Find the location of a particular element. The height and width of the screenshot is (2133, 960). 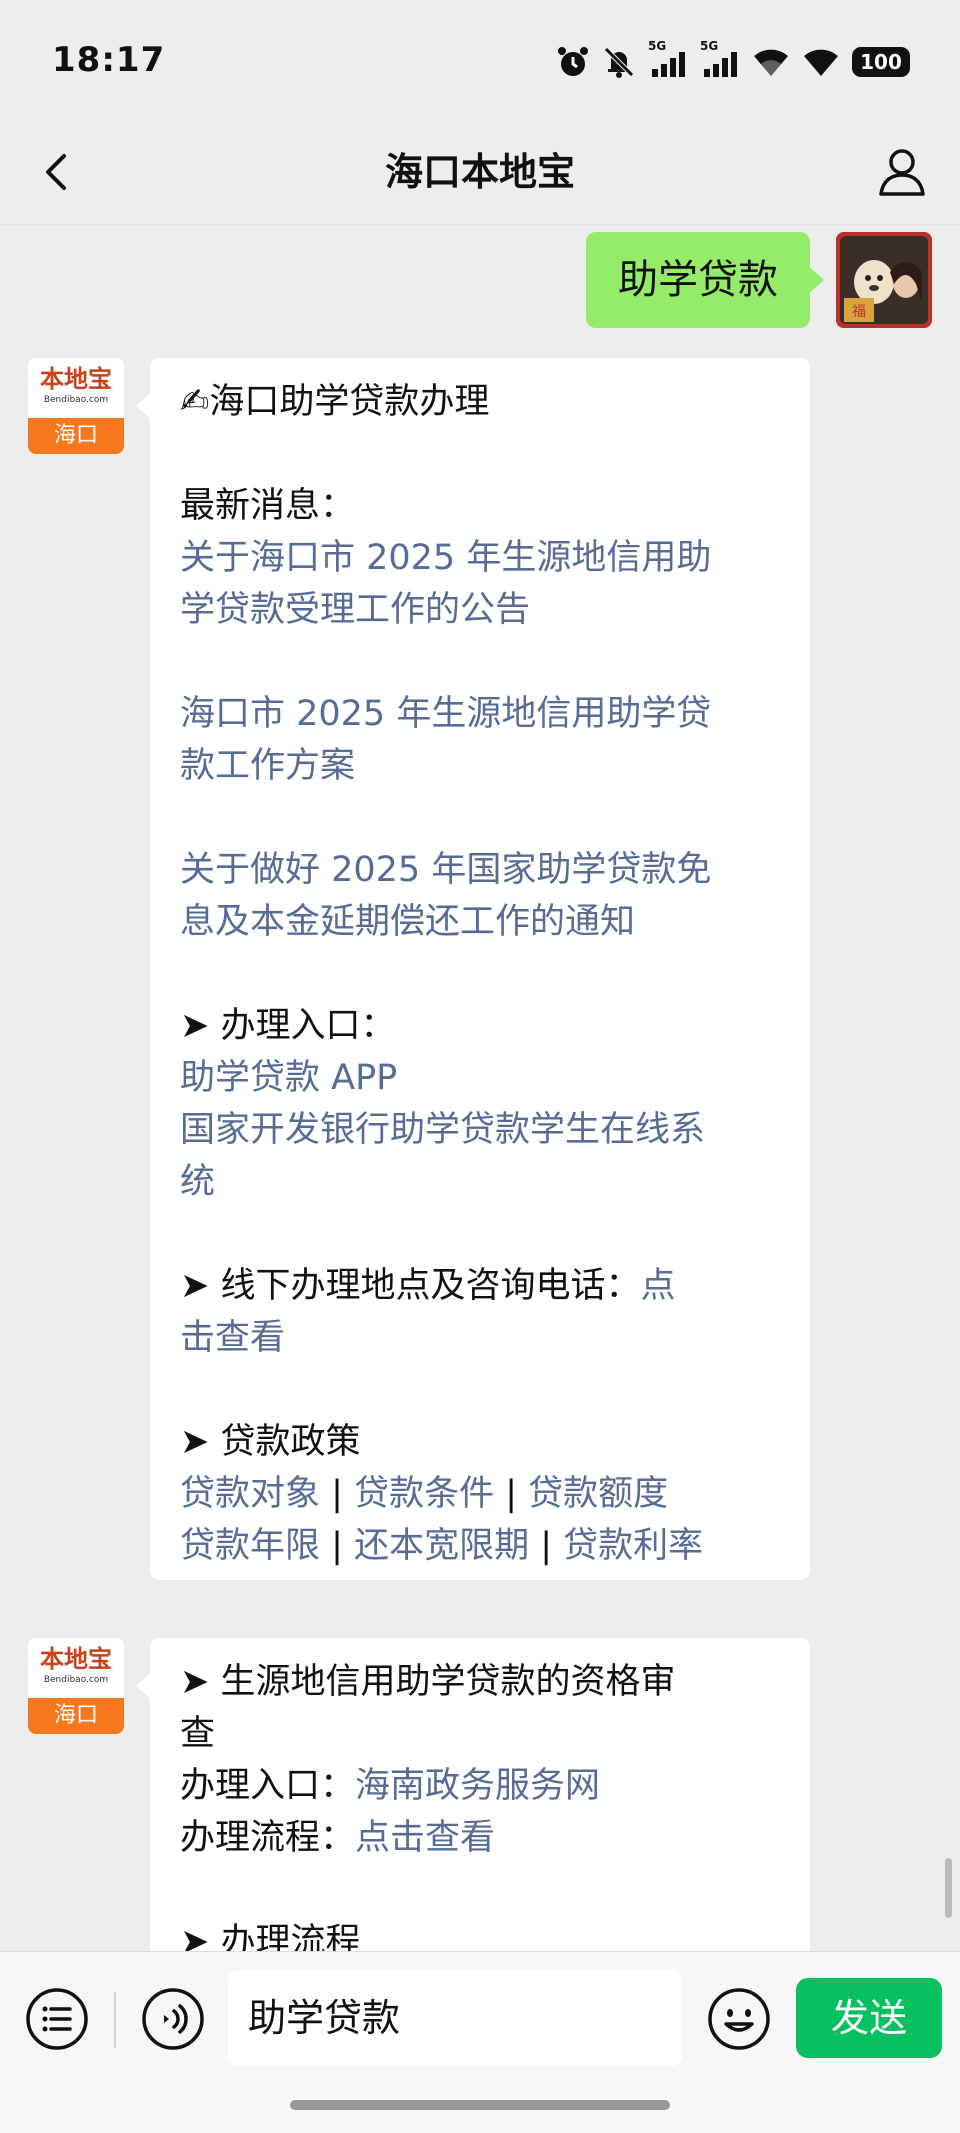

entry-label: ➤ 办理入口： is located at coordinates (288, 1026).